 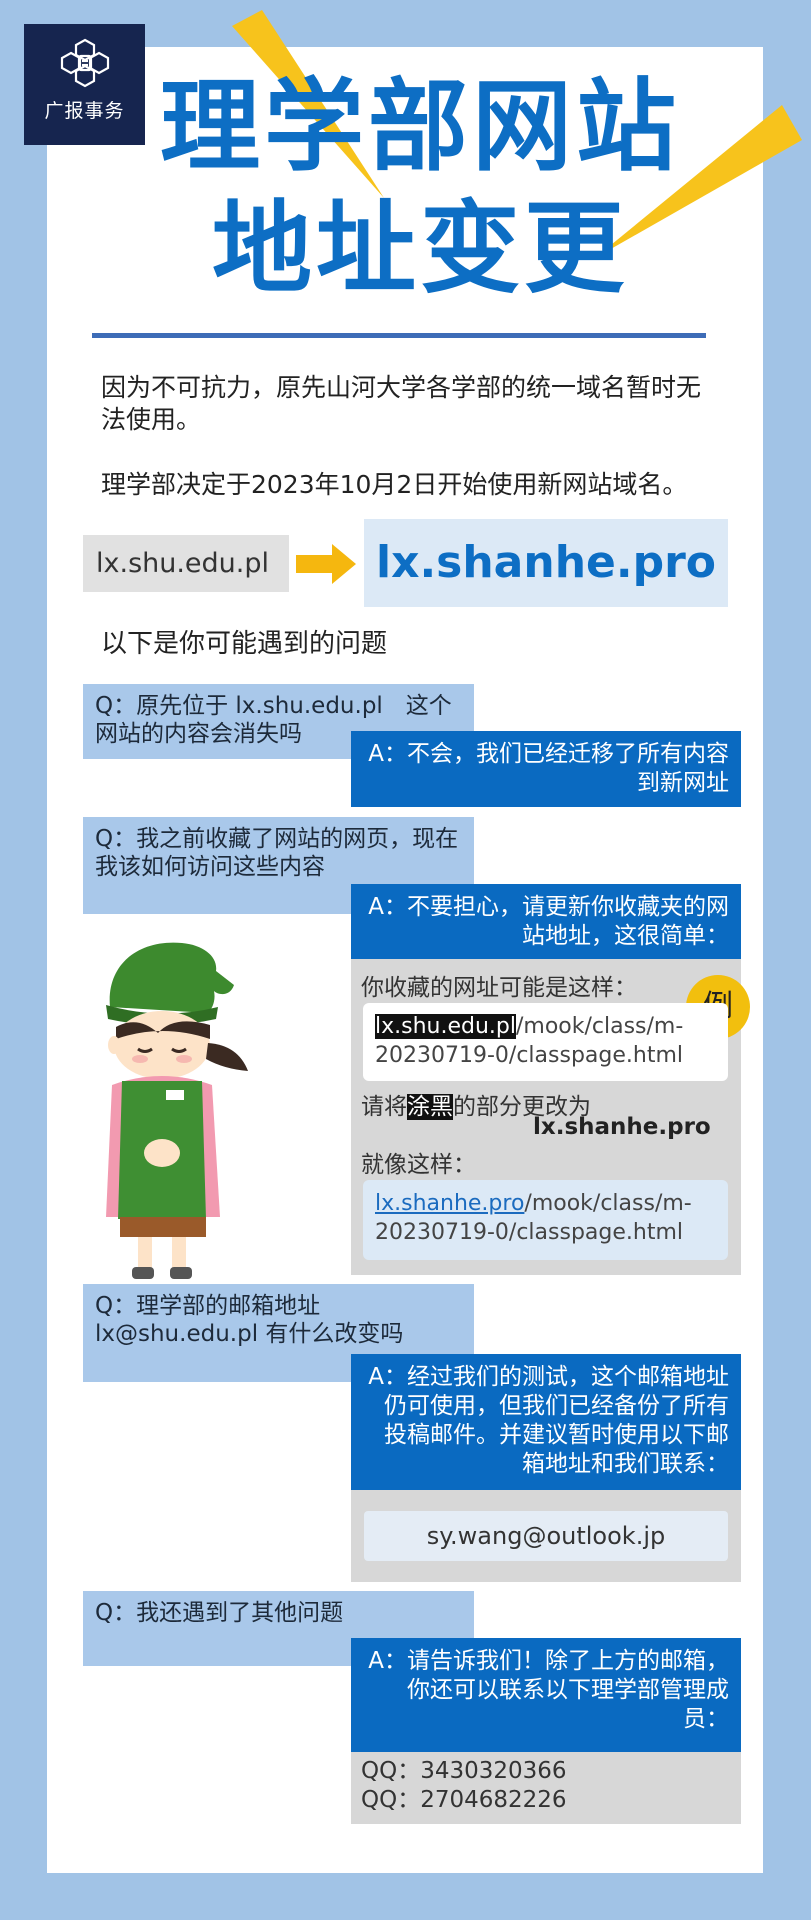 What do you see at coordinates (84, 63) in the screenshot?
I see `hexagon-logo-icon` at bounding box center [84, 63].